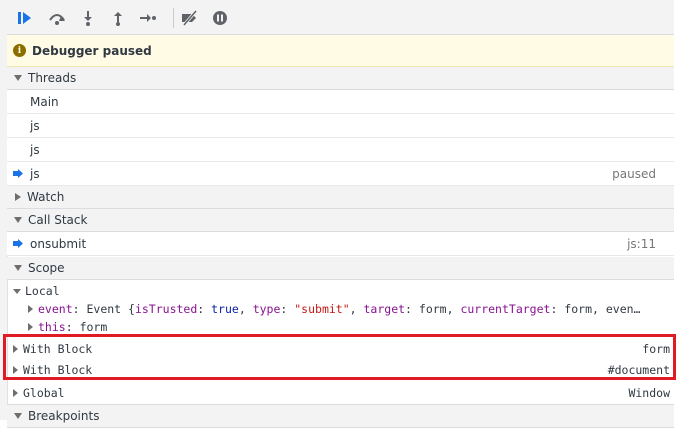 This screenshot has width=680, height=428. I want to click on scope-global-label: Global, so click(44, 393).